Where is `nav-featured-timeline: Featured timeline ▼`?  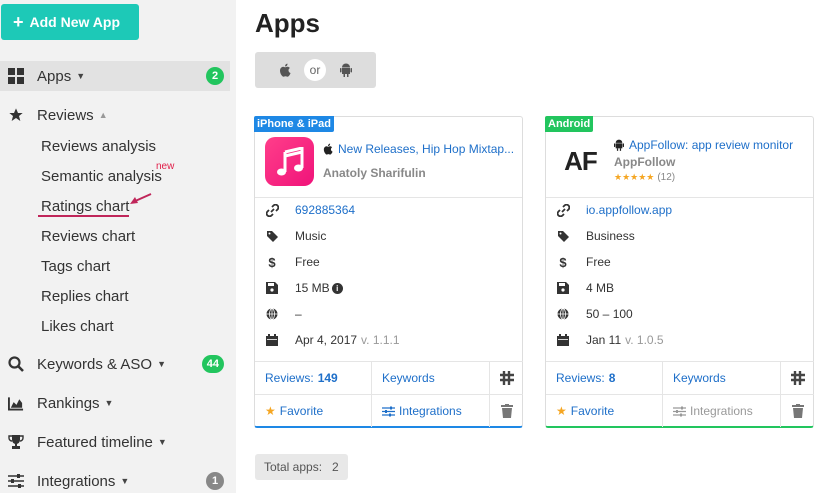 nav-featured-timeline: Featured timeline ▼ is located at coordinates (115, 442).